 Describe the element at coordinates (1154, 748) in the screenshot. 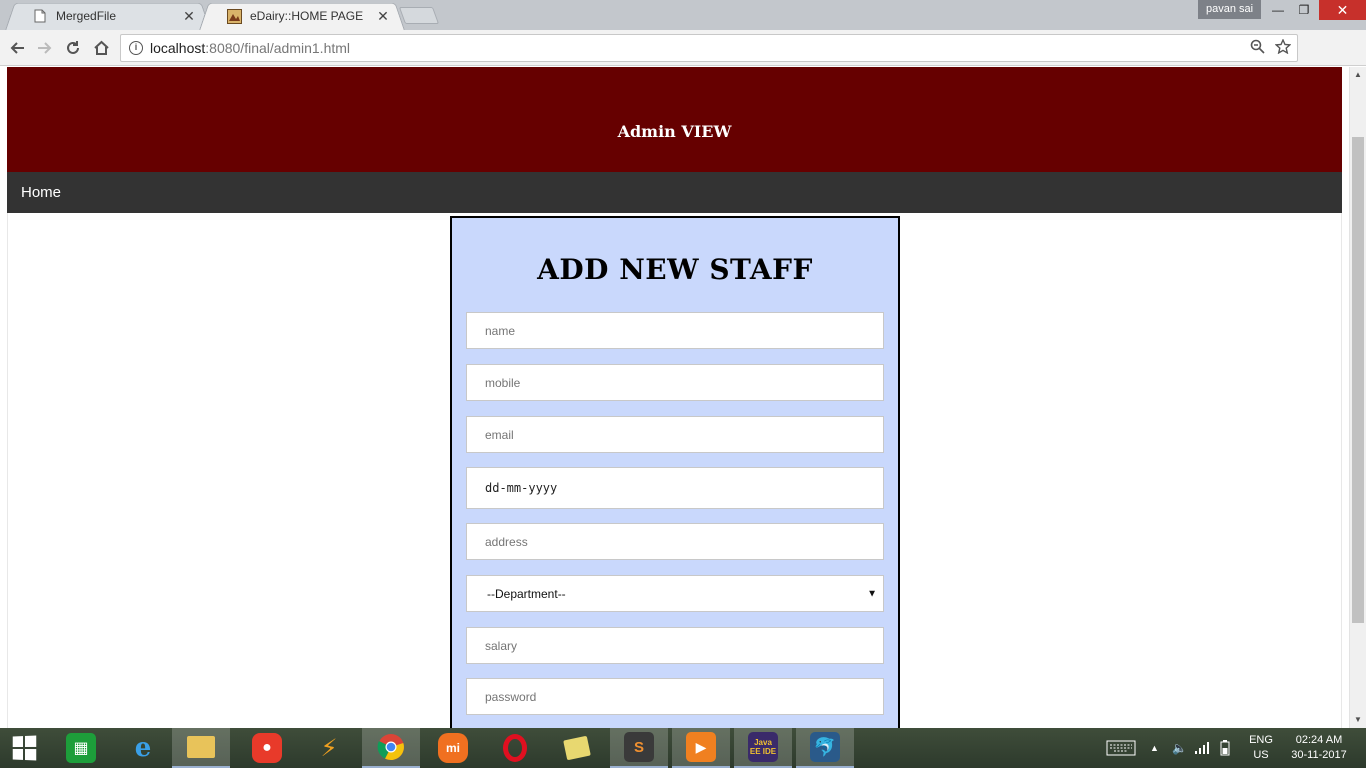

I see `show-hidden-icons-icon: ▲` at that location.